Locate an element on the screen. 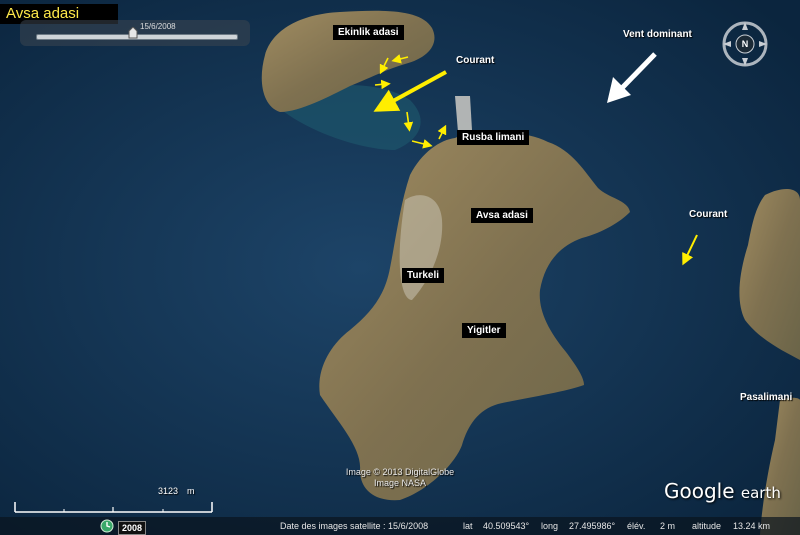  google-earth-logo: Google earth is located at coordinates (722, 491).